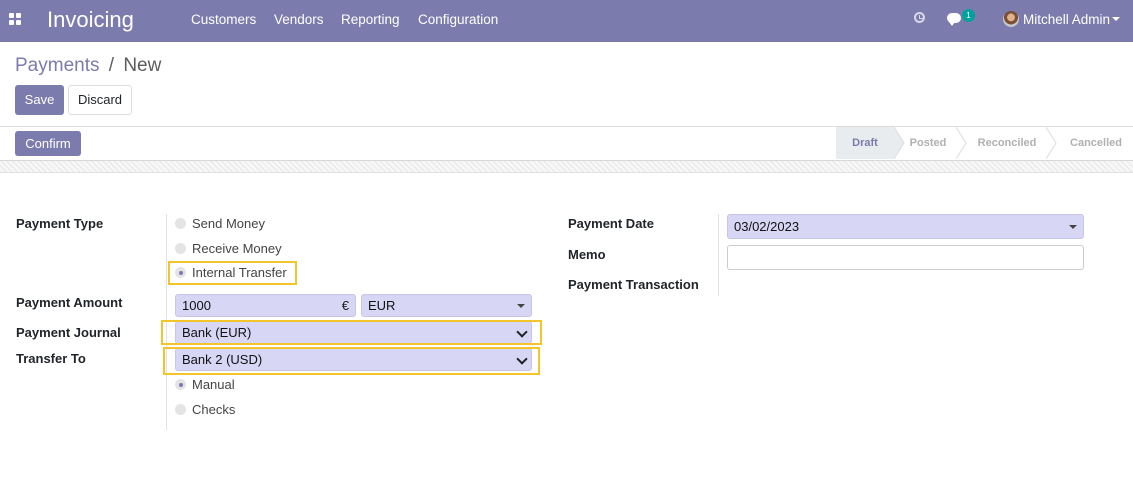 This screenshot has width=1133, height=502. Describe the element at coordinates (446, 305) in the screenshot. I see `currency-select: EUR` at that location.